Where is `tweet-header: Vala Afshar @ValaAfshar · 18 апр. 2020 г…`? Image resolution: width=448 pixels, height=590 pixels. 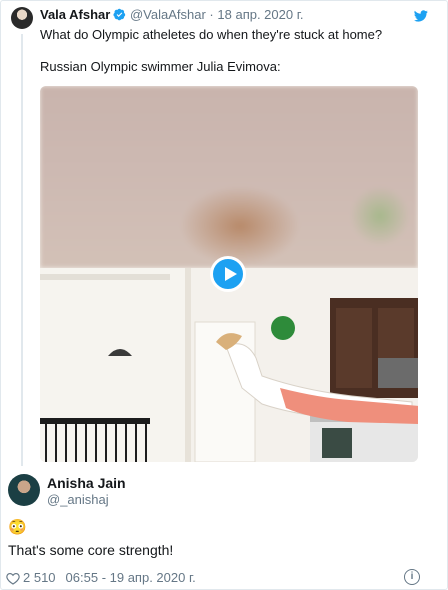 tweet-header: Vala Afshar @ValaAfshar · 18 апр. 2020 г… is located at coordinates (171, 16).